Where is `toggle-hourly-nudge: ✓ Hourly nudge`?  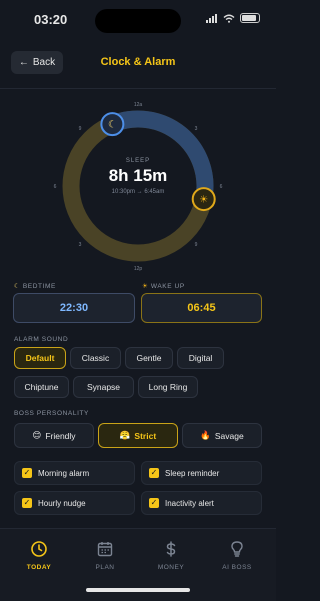 toggle-hourly-nudge: ✓ Hourly nudge is located at coordinates (74, 503).